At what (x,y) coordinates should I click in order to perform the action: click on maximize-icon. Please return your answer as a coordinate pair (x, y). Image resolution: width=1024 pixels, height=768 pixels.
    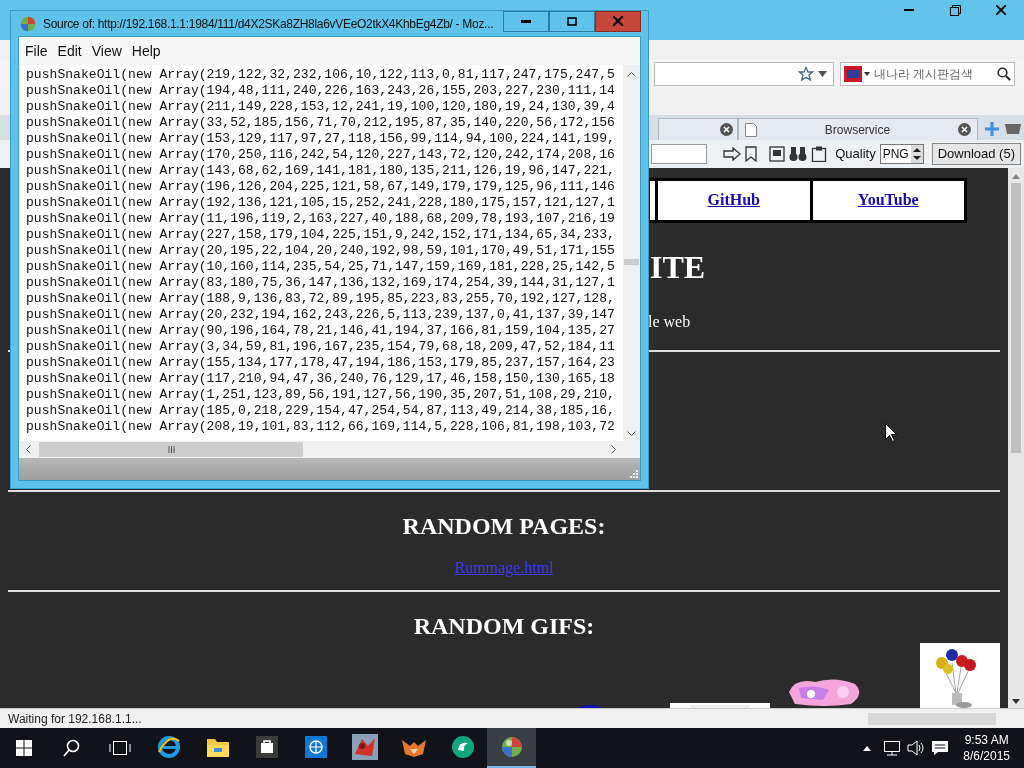
    Looking at the image, I should click on (572, 21).